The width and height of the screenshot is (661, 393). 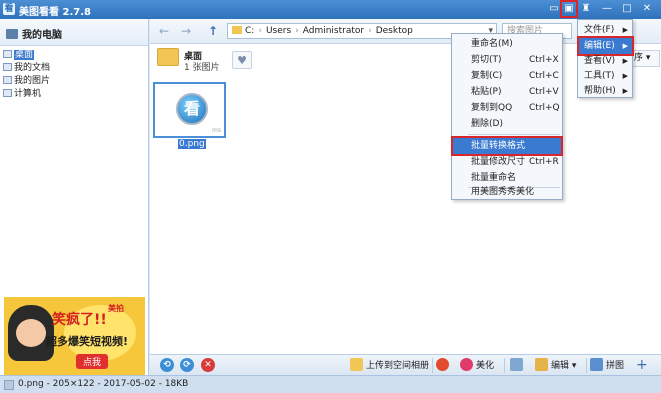 What do you see at coordinates (599, 30) in the screenshot?
I see `menu-label: 文件(F)` at bounding box center [599, 30].